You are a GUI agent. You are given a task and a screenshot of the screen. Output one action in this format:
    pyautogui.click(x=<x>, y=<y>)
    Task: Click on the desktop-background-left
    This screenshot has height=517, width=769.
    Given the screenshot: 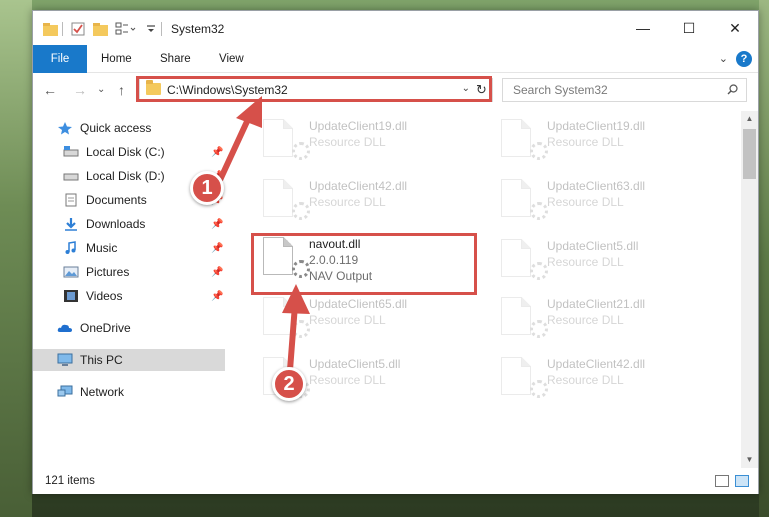 What is the action you would take?
    pyautogui.click(x=16, y=258)
    